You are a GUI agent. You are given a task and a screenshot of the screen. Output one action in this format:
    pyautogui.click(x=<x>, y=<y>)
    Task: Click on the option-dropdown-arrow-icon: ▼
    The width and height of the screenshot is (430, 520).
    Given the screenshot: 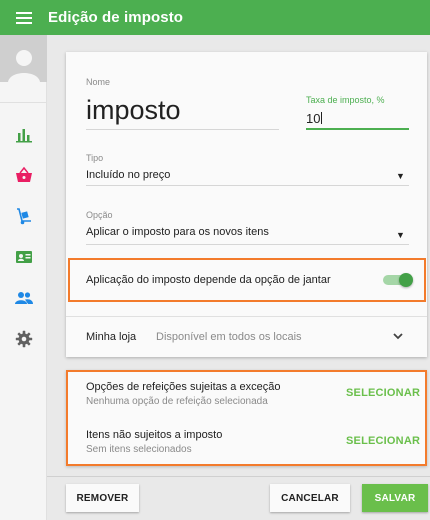 What is the action you would take?
    pyautogui.click(x=400, y=235)
    